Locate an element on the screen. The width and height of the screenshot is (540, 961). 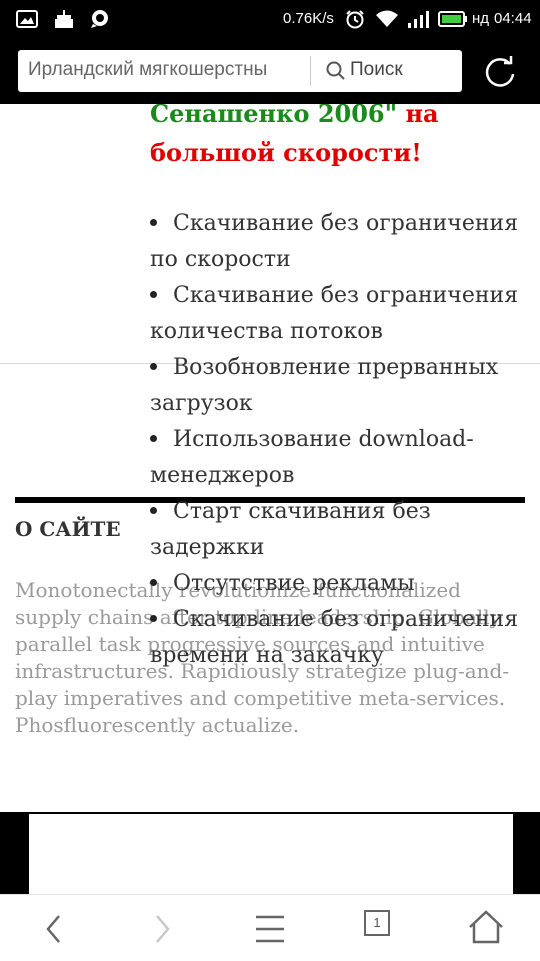
battery-icon is located at coordinates (452, 19).